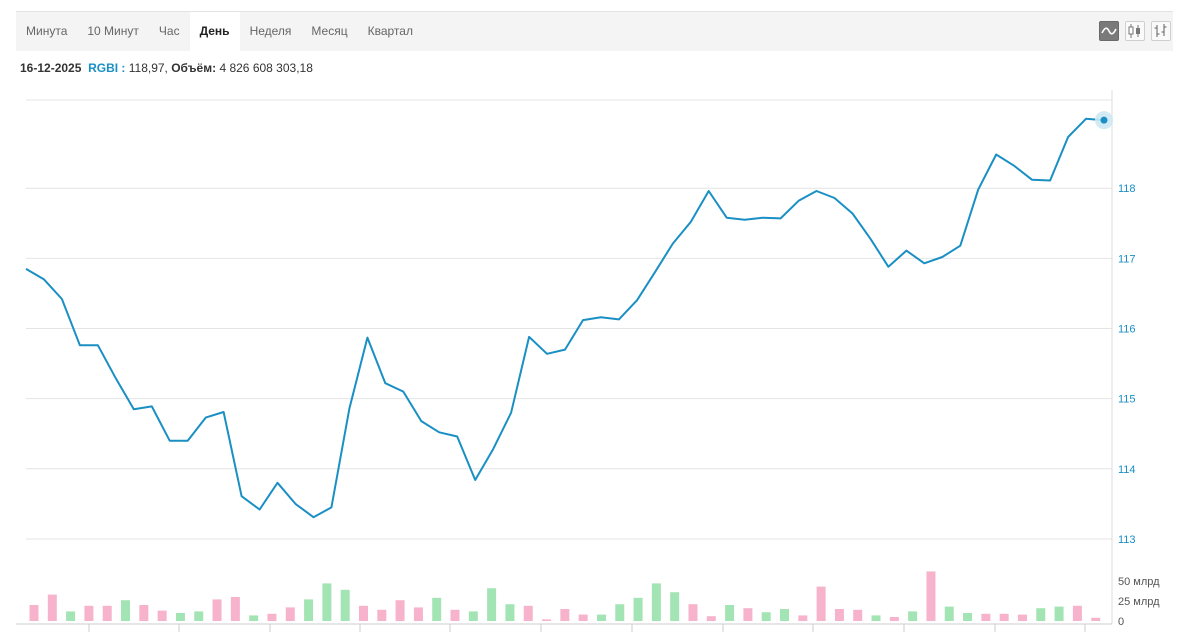 The height and width of the screenshot is (635, 1200). I want to click on volume-tick-label: 25 млрд, so click(1139, 602).